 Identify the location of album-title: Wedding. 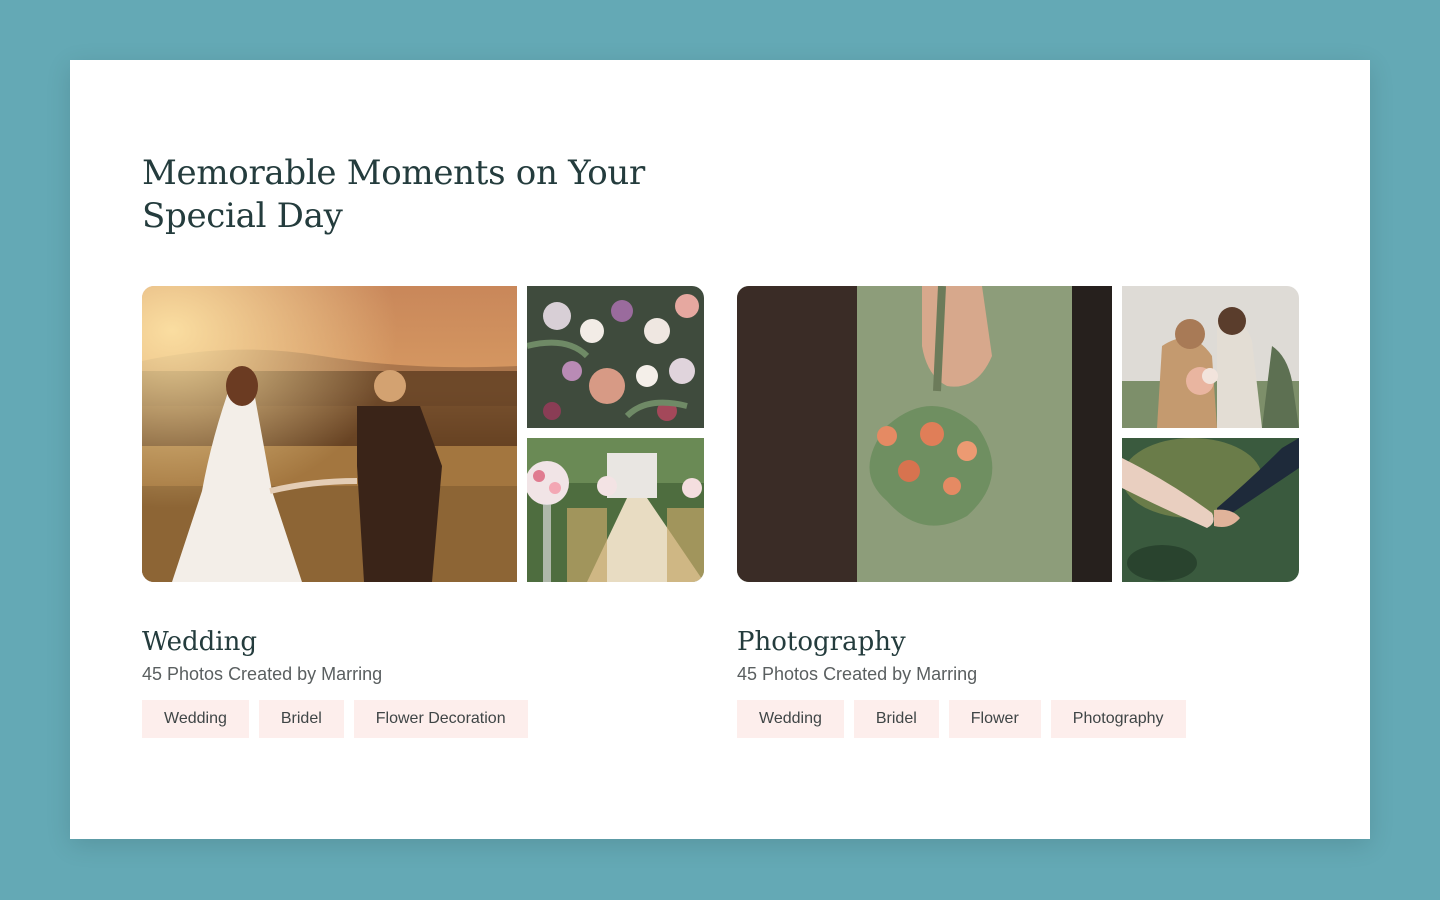
(423, 642).